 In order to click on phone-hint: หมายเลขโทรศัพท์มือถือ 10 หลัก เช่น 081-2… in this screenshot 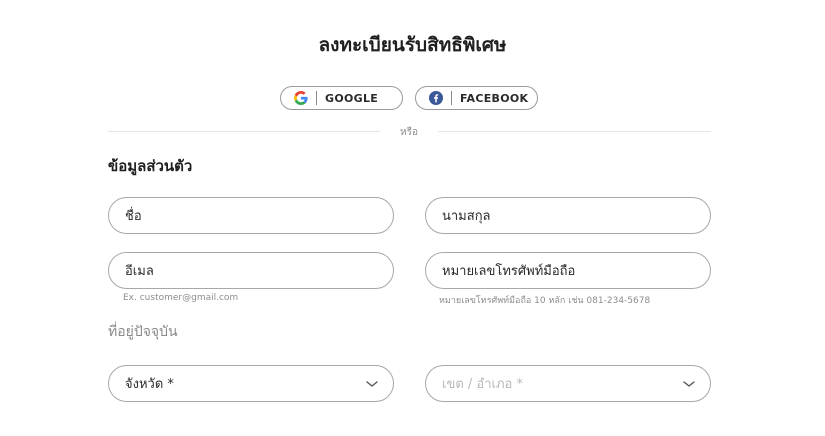, I will do `click(545, 301)`.